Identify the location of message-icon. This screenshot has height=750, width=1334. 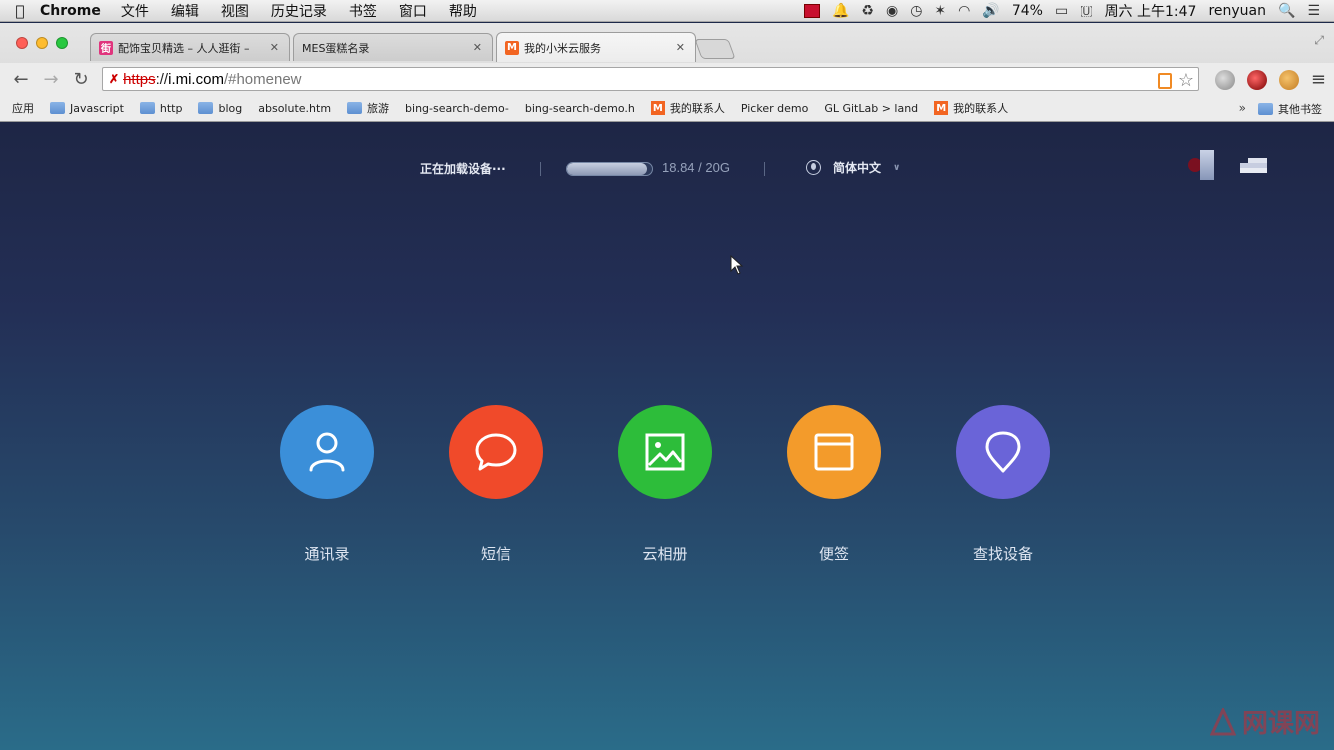
(496, 452).